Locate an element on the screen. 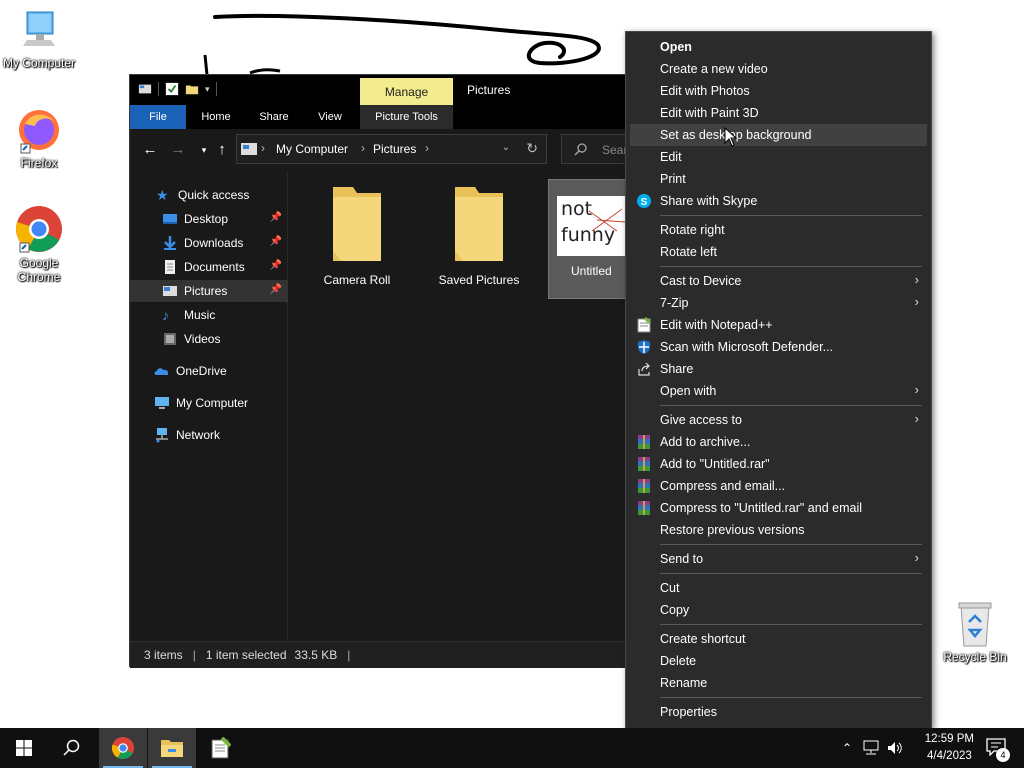 The width and height of the screenshot is (1024, 768). menu-item-label: Rename is located at coordinates (684, 683).